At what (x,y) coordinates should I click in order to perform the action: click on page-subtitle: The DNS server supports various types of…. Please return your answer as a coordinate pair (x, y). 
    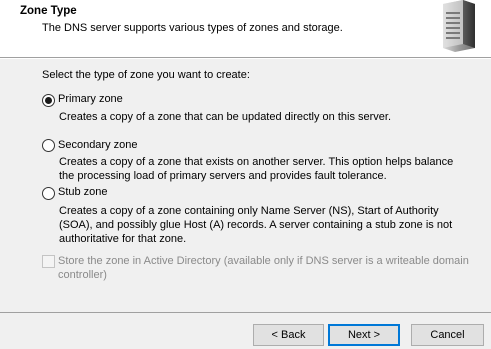
    Looking at the image, I should click on (192, 28).